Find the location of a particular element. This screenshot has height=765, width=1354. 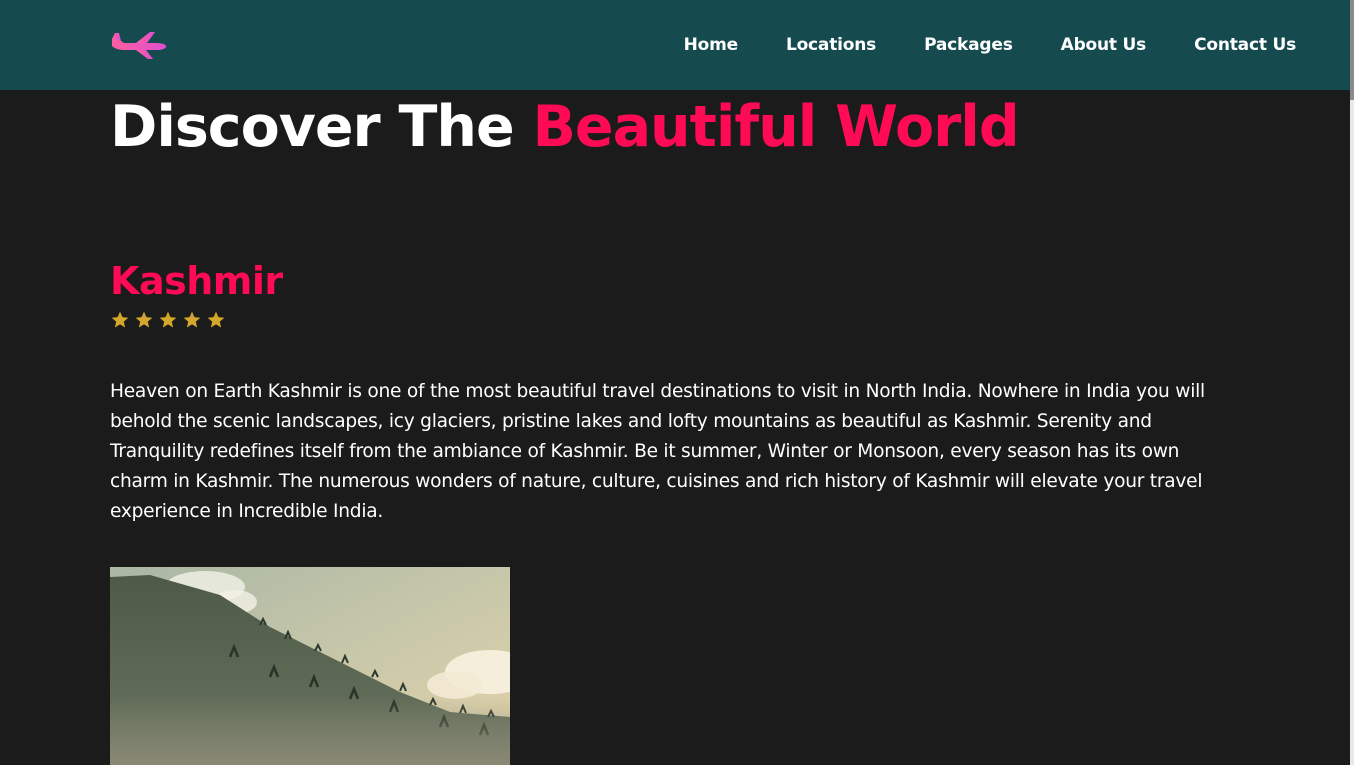

hero-title-prefix: Discover The is located at coordinates (312, 127).